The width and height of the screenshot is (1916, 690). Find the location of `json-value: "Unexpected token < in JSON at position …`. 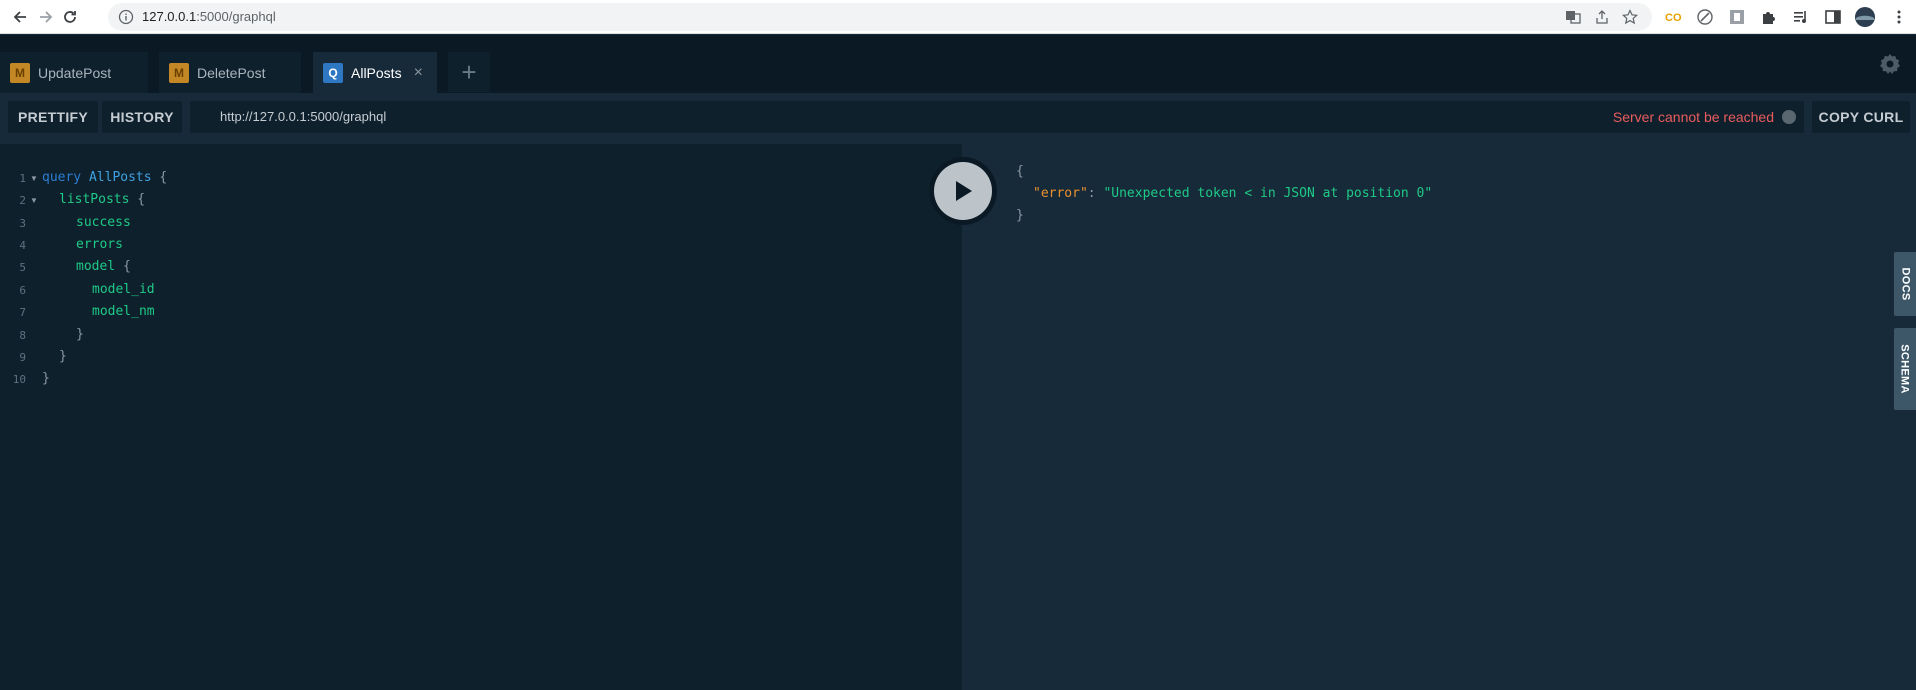

json-value: "Unexpected token < in JSON at position … is located at coordinates (1268, 193).